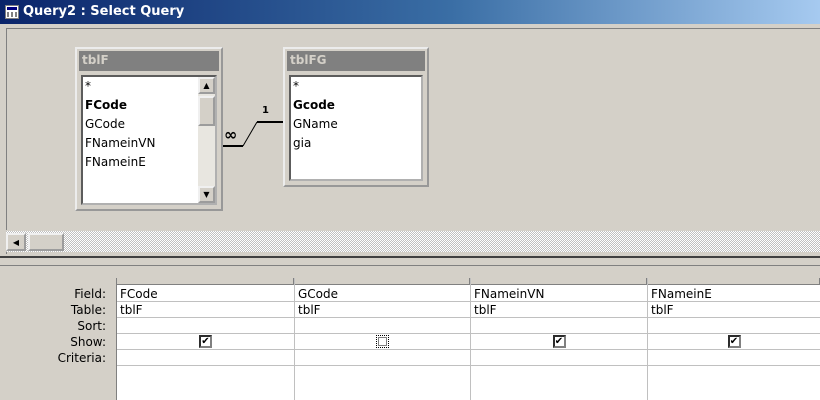 This screenshot has height=400, width=820. Describe the element at coordinates (734, 294) in the screenshot. I see `field-cell: FNameinE` at that location.